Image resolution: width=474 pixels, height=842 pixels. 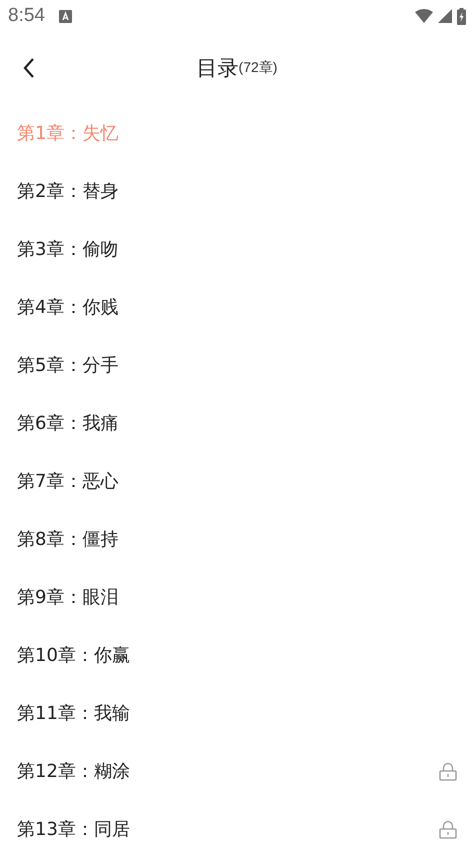 What do you see at coordinates (67, 539) in the screenshot?
I see `chapter-item: 第8章：僵持` at bounding box center [67, 539].